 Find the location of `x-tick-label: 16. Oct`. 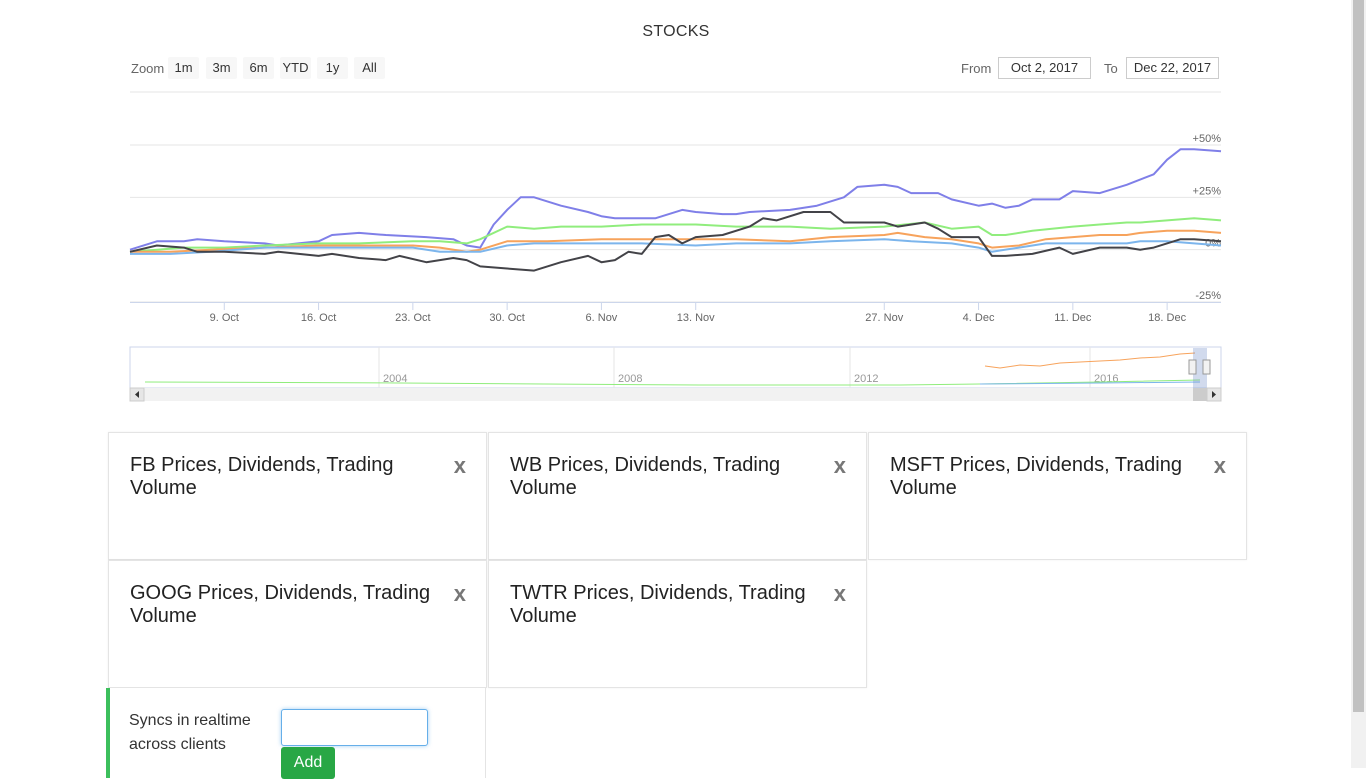

x-tick-label: 16. Oct is located at coordinates (318, 318).